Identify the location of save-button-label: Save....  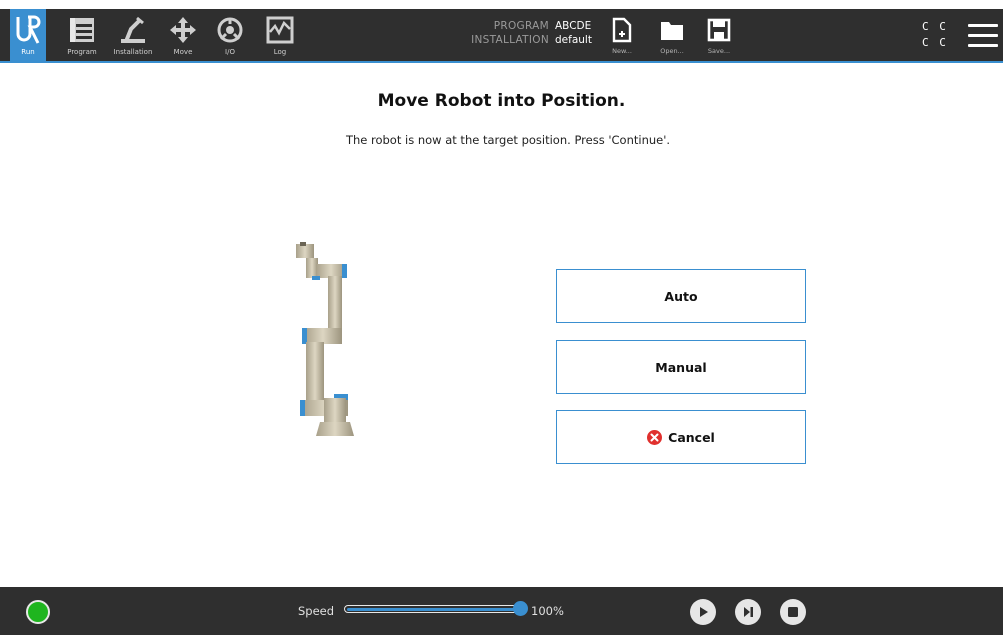
(719, 51).